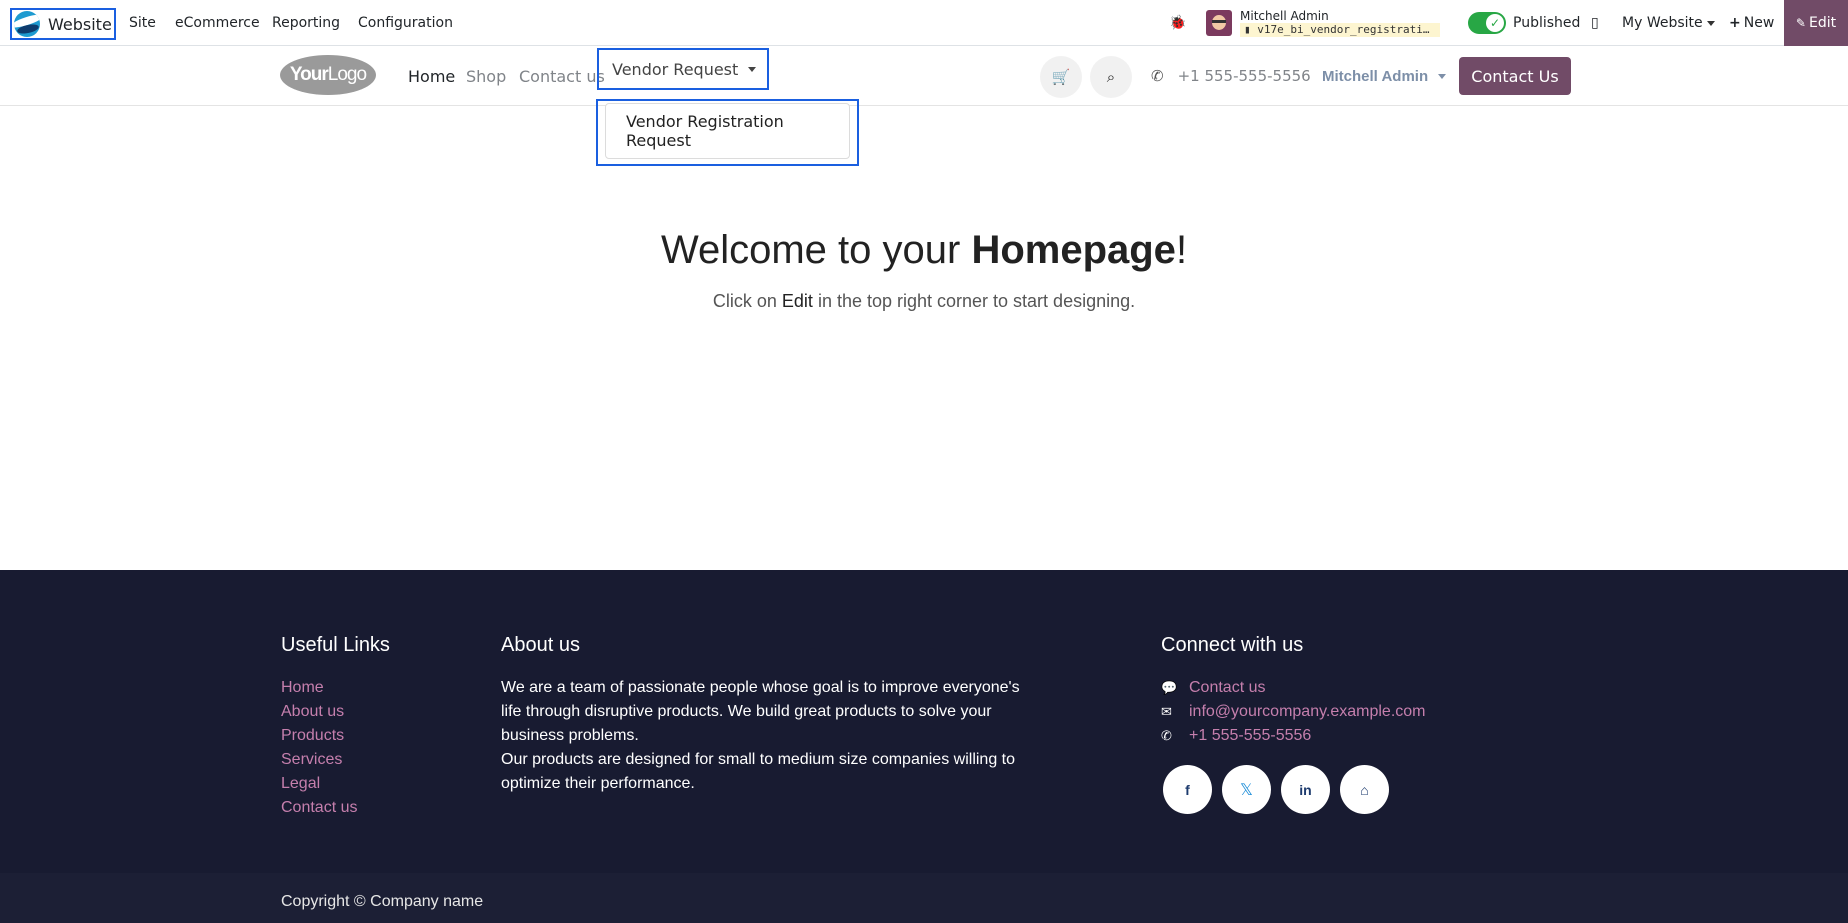  What do you see at coordinates (1751, 23) in the screenshot?
I see `new-button: + New` at bounding box center [1751, 23].